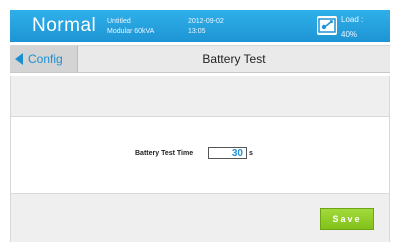  What do you see at coordinates (19, 59) in the screenshot?
I see `back-arrow-icon` at bounding box center [19, 59].